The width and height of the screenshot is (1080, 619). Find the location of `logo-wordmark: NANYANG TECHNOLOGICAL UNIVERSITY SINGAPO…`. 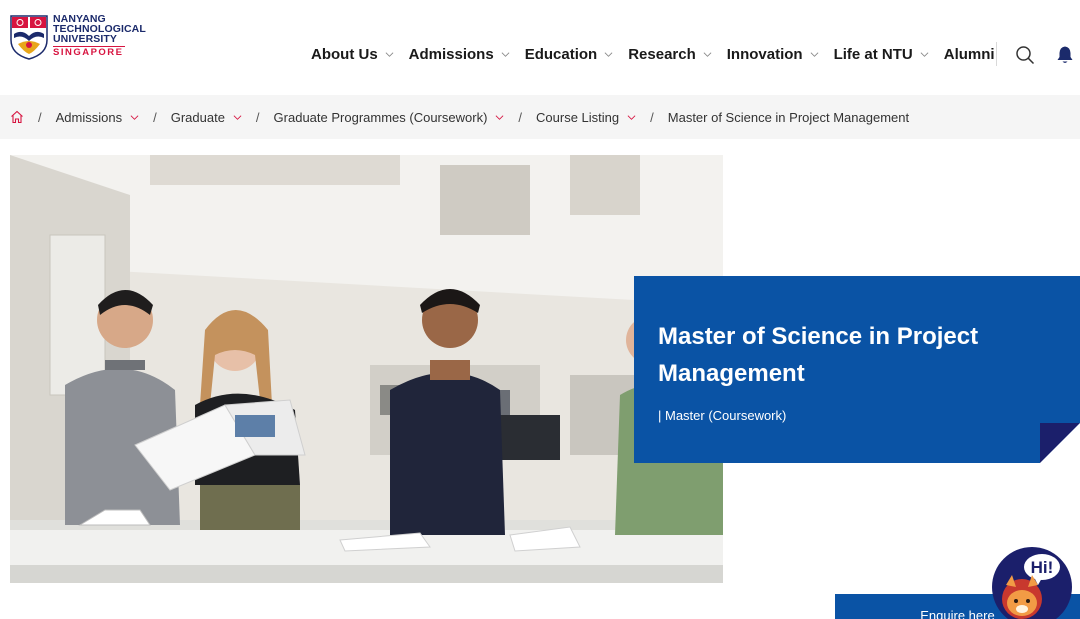

logo-wordmark: NANYANG TECHNOLOGICAL UNIVERSITY SINGAPO… is located at coordinates (99, 36).